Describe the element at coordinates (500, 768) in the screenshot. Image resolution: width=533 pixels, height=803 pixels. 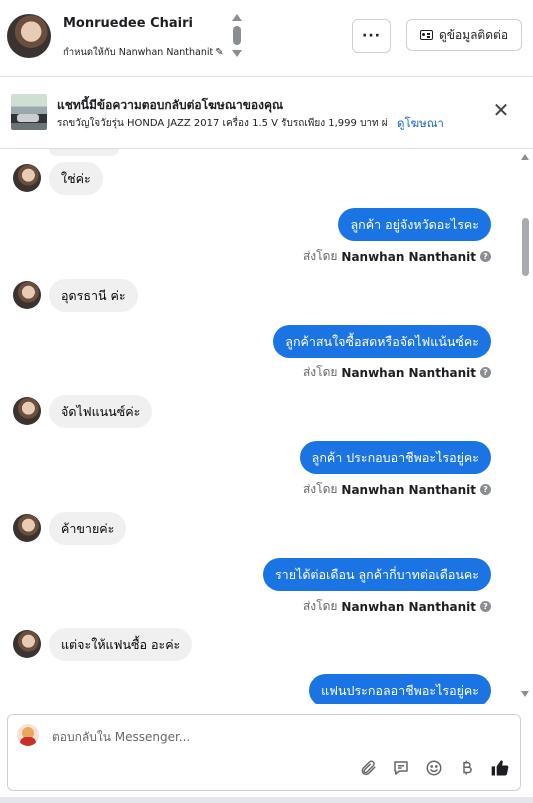
I see `thumbs-up-icon` at that location.